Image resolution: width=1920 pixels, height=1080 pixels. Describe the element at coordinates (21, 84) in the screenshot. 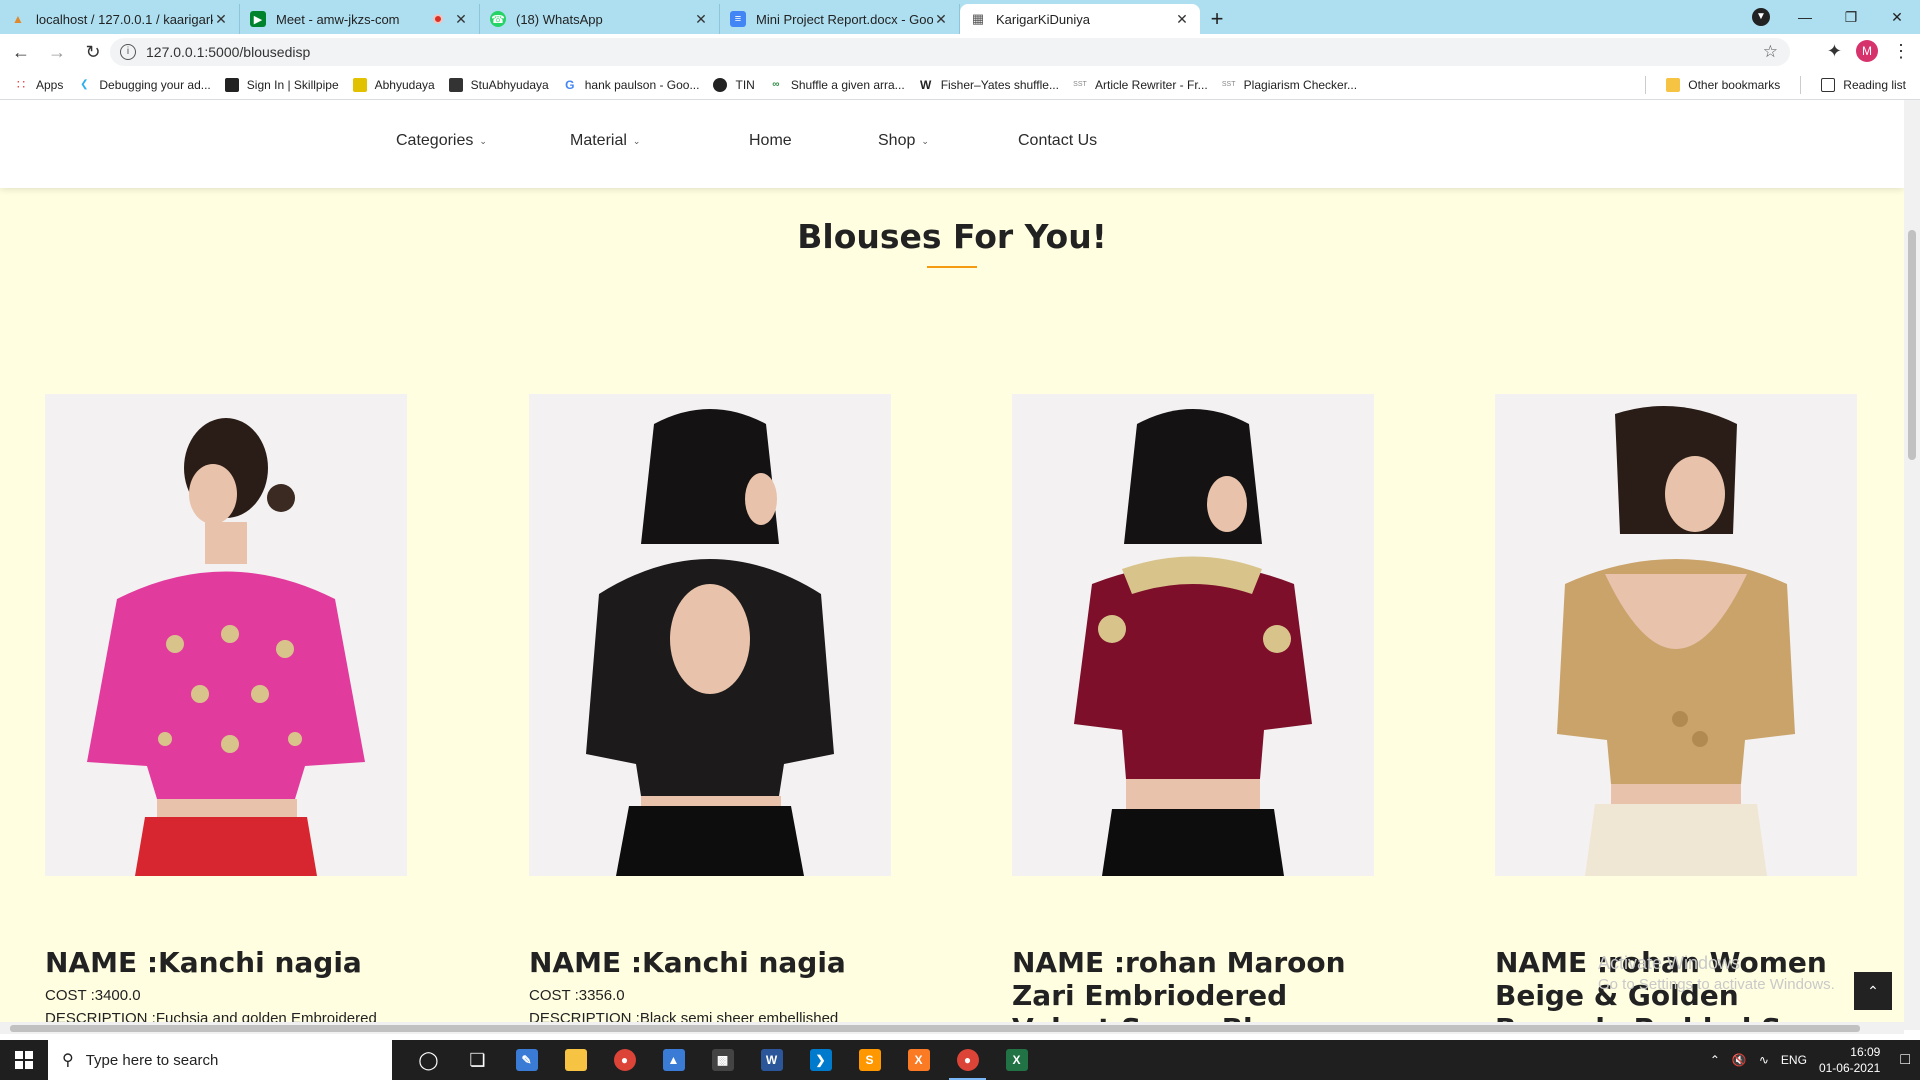

I see `apps-grid-icon: ∷` at that location.